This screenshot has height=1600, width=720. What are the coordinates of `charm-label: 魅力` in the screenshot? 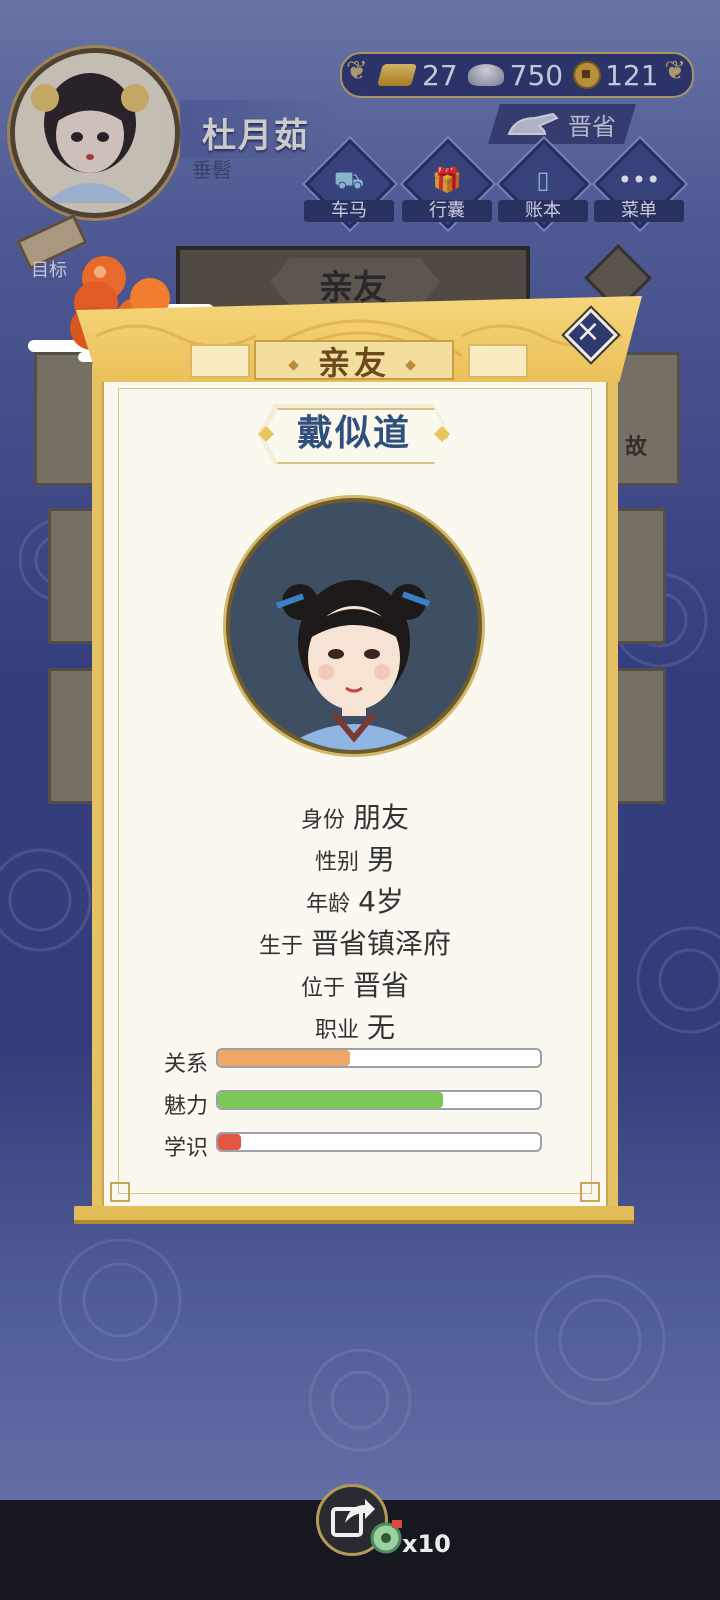 It's located at (186, 1106).